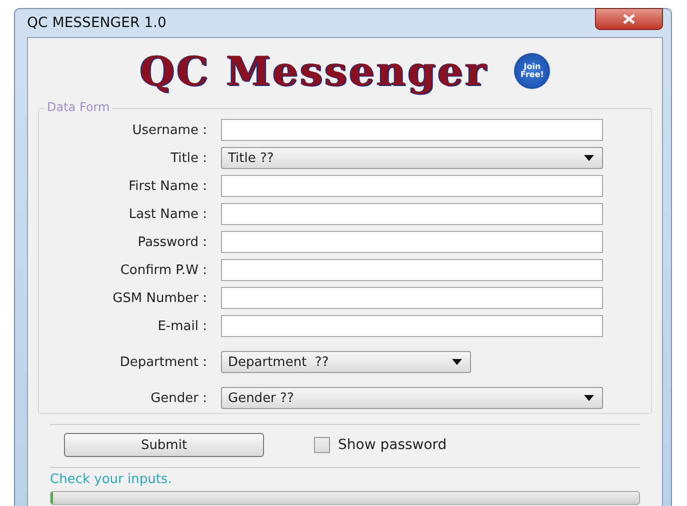 Image resolution: width=687 pixels, height=506 pixels. Describe the element at coordinates (169, 130) in the screenshot. I see `field-label: Username :` at that location.